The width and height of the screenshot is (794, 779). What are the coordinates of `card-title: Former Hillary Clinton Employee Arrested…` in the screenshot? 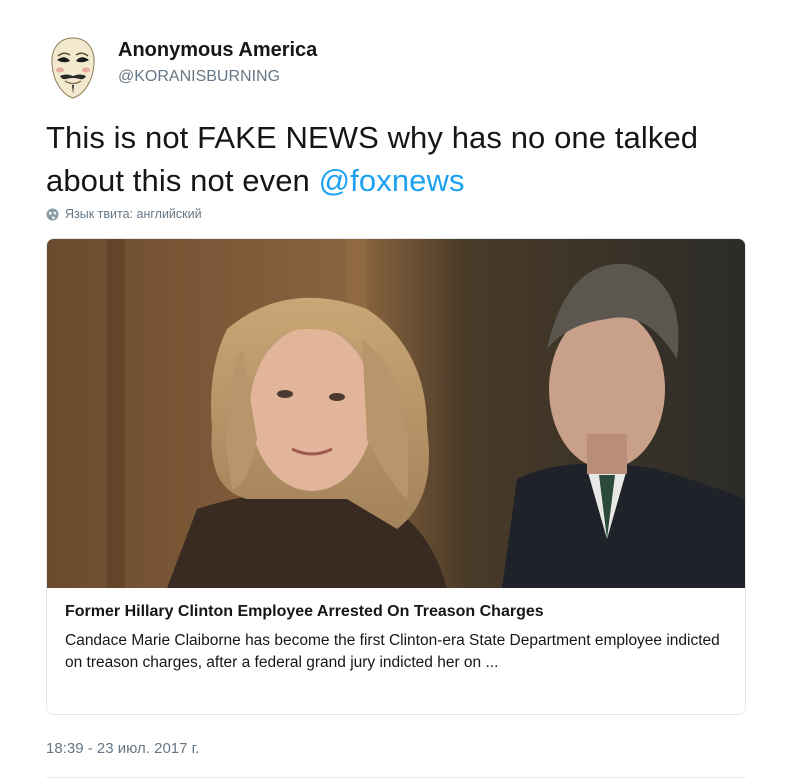 It's located at (396, 612).